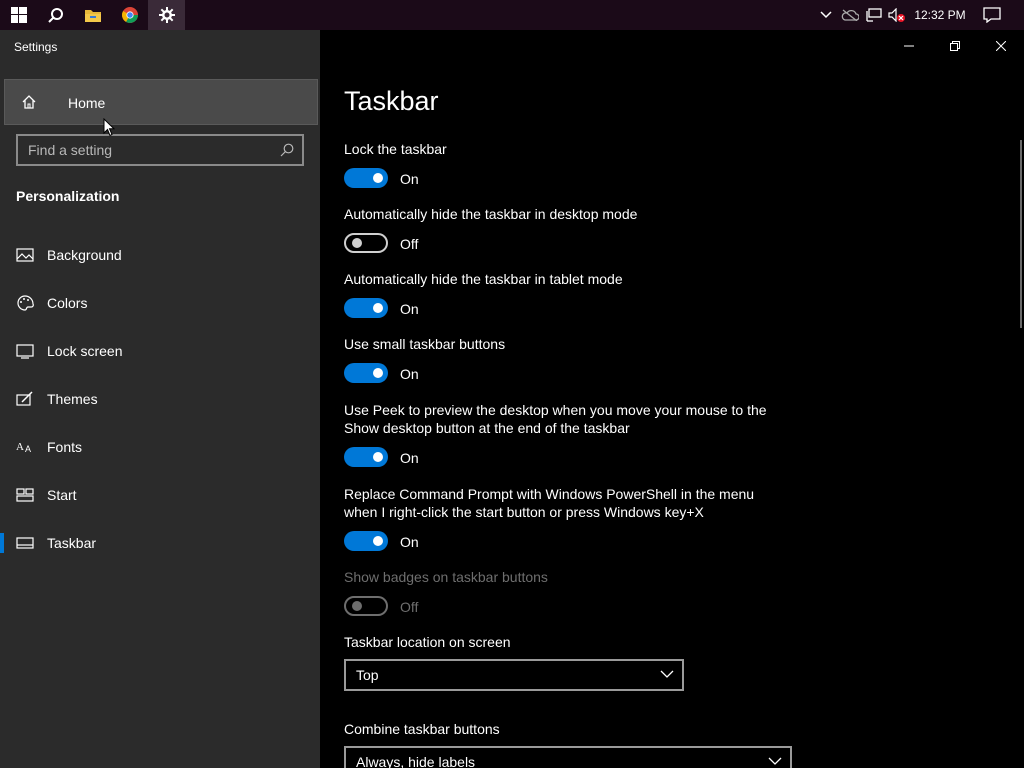 The height and width of the screenshot is (768, 1024). Describe the element at coordinates (25, 303) in the screenshot. I see `palette-icon` at that location.